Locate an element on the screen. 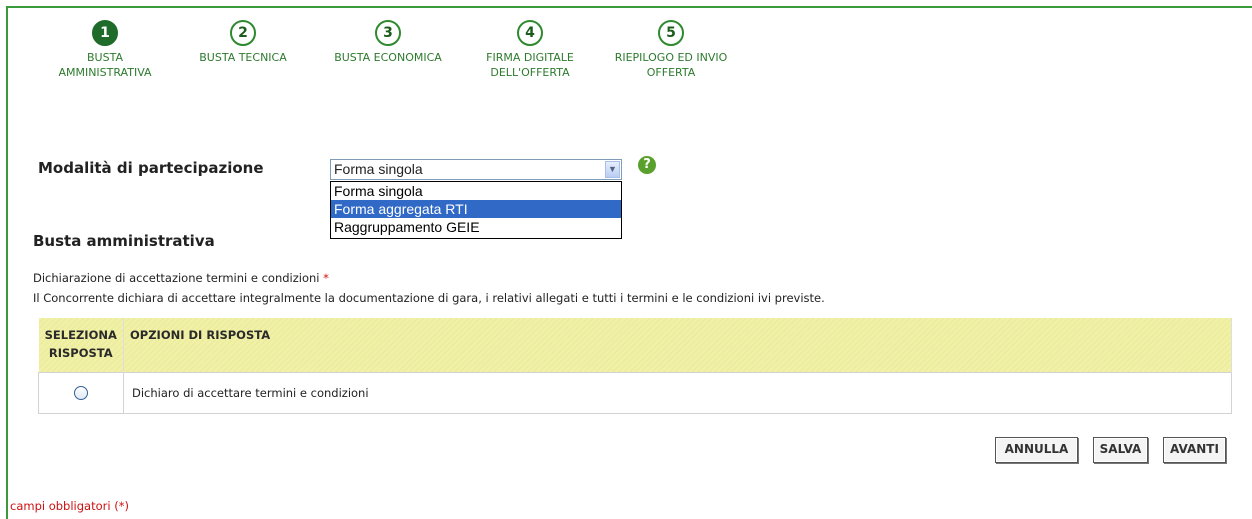 The height and width of the screenshot is (519, 1252). step-number-badge: 3 is located at coordinates (388, 33).